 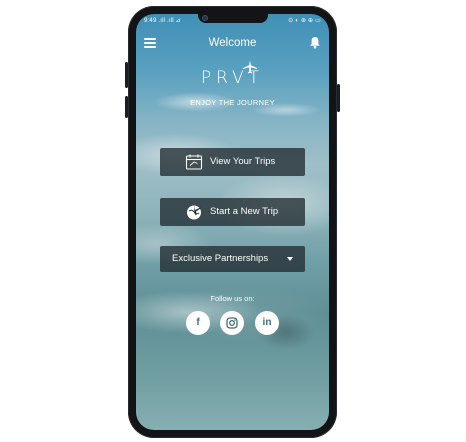 What do you see at coordinates (205, 18) in the screenshot?
I see `front-camera` at bounding box center [205, 18].